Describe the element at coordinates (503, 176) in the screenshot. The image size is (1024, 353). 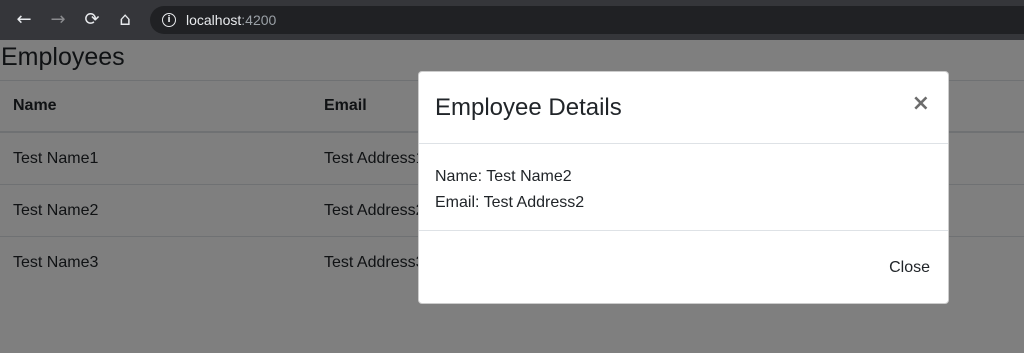
I see `employee-name-line: Name: Test Name2` at that location.